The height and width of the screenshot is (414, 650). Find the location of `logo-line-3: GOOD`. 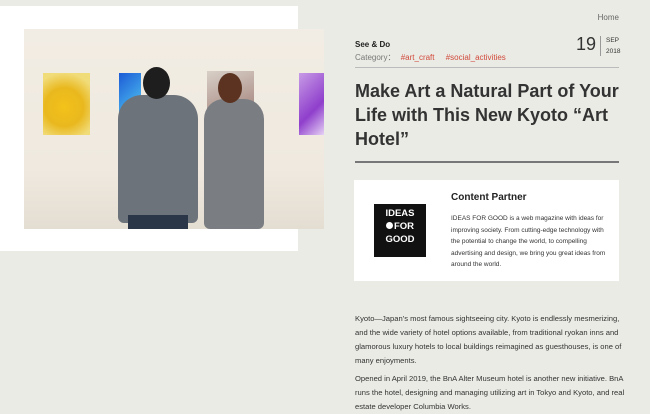

logo-line-3: GOOD is located at coordinates (400, 239).